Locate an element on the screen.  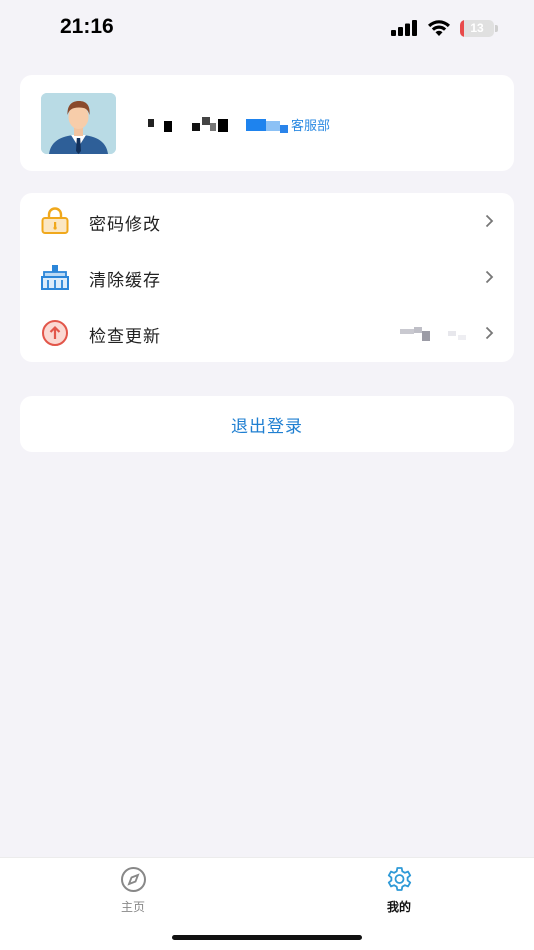
tab-mine: 我的 is located at coordinates (399, 891).